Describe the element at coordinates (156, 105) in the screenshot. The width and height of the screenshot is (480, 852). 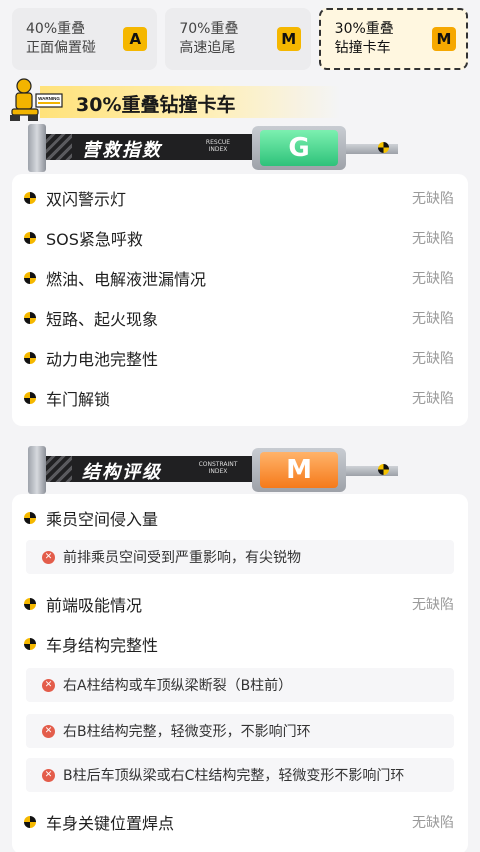
I see `section-title: 30%重叠钻撞卡车` at that location.